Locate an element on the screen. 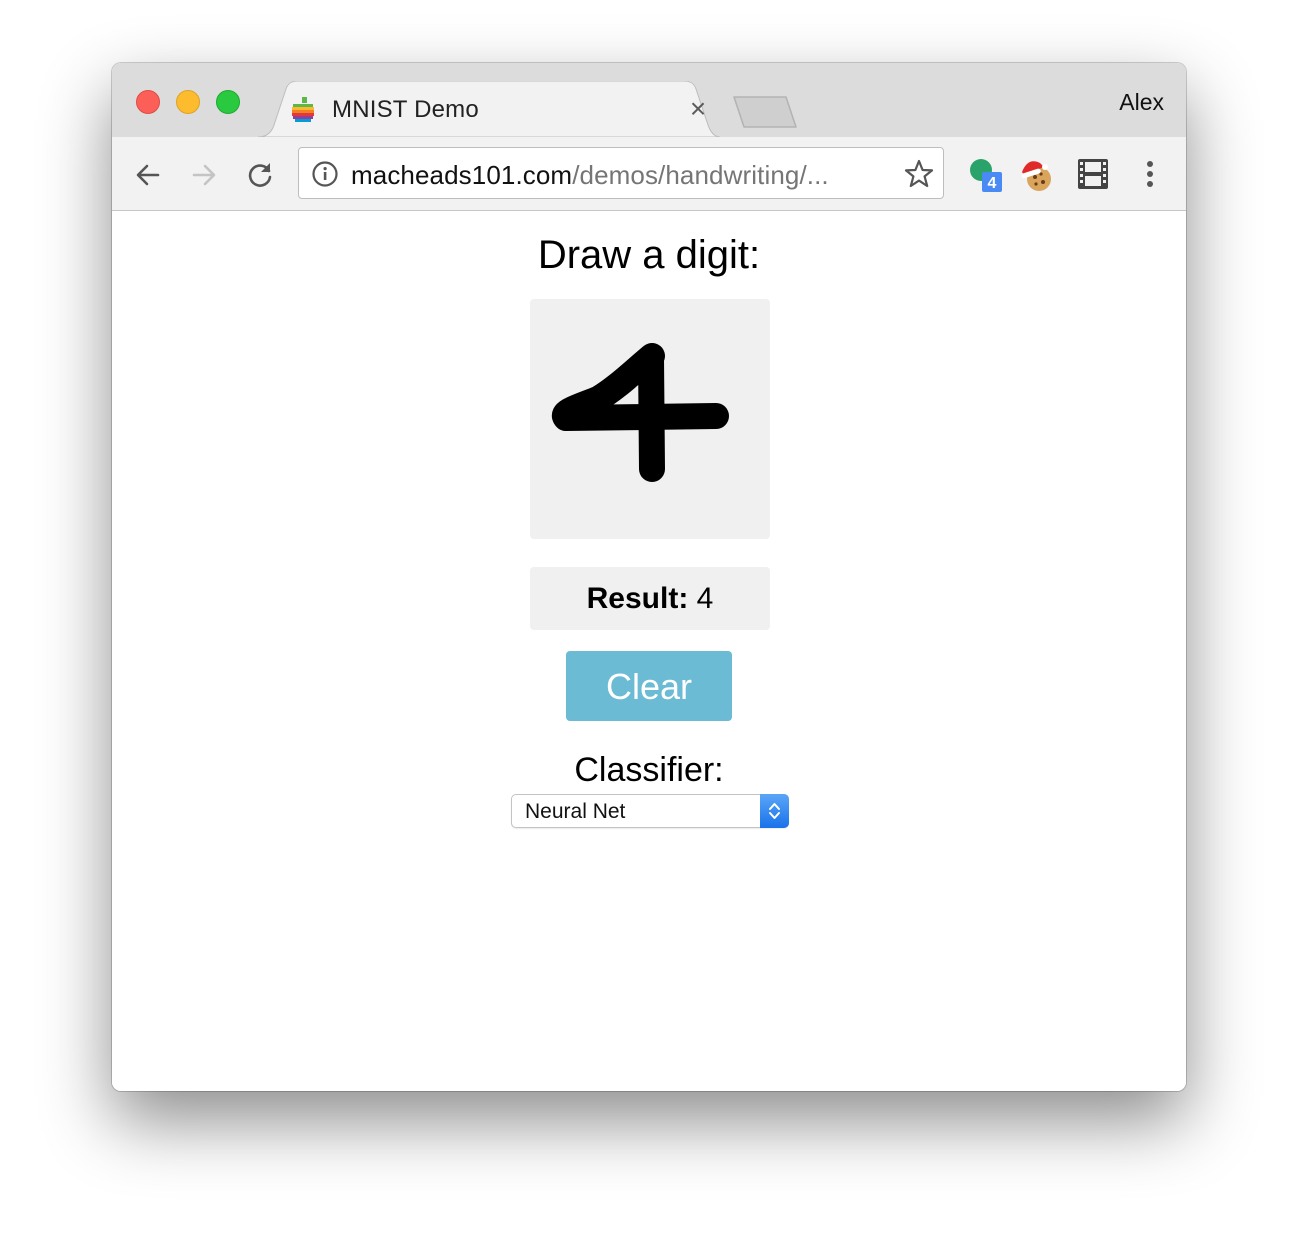  extension-badge-count: 4 is located at coordinates (992, 183).